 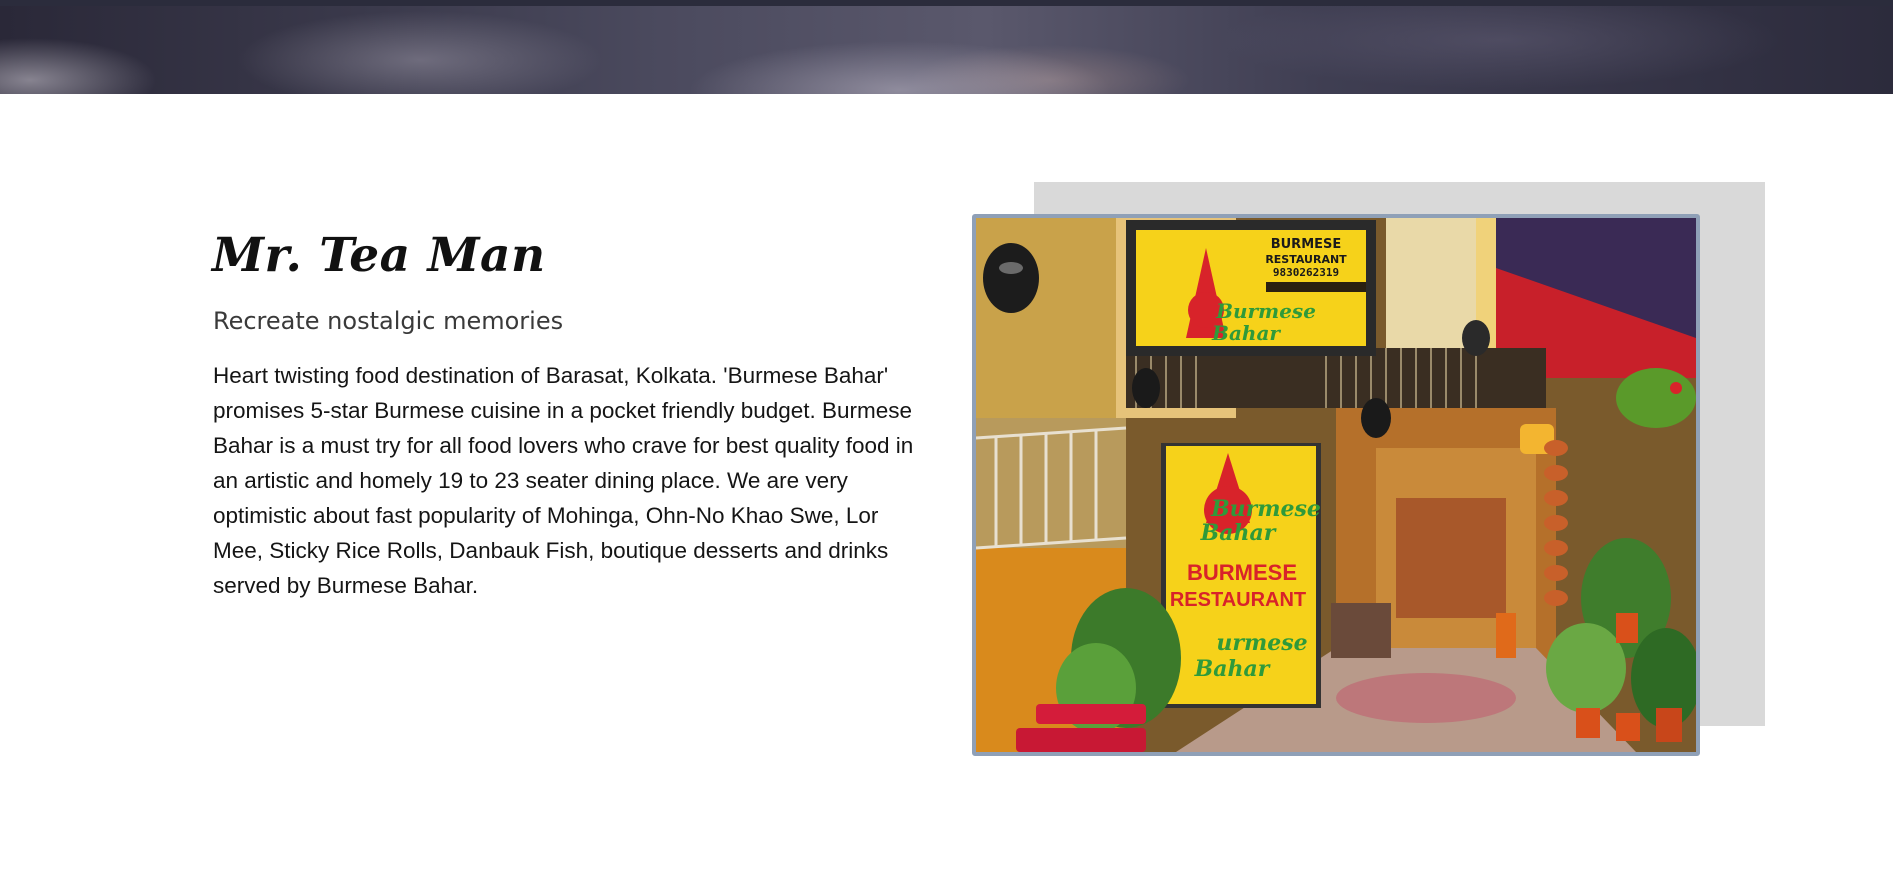 What do you see at coordinates (1306, 272) in the screenshot?
I see `sign-top-phone: 9830262319` at bounding box center [1306, 272].